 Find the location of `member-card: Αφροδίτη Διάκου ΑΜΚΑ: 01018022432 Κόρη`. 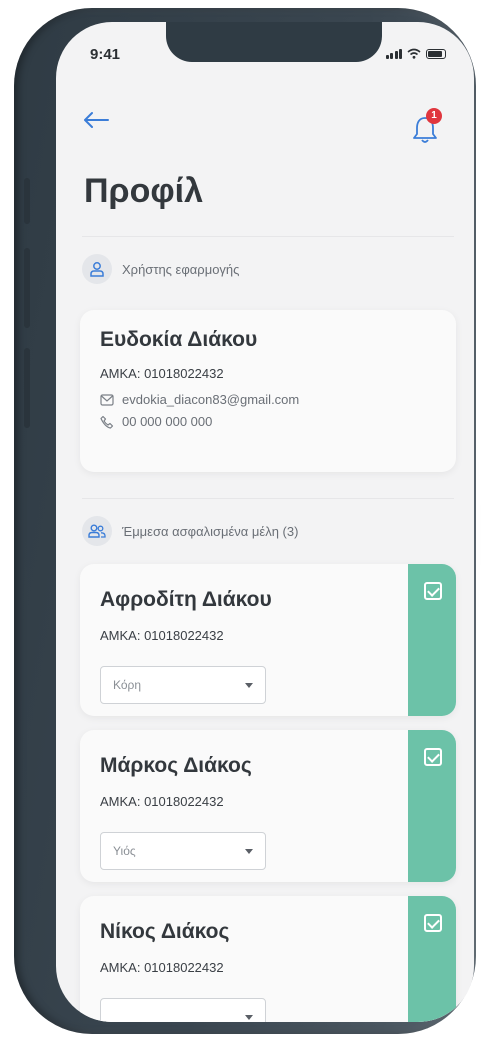

member-card: Αφροδίτη Διάκου ΑΜΚΑ: 01018022432 Κόρη is located at coordinates (268, 640).